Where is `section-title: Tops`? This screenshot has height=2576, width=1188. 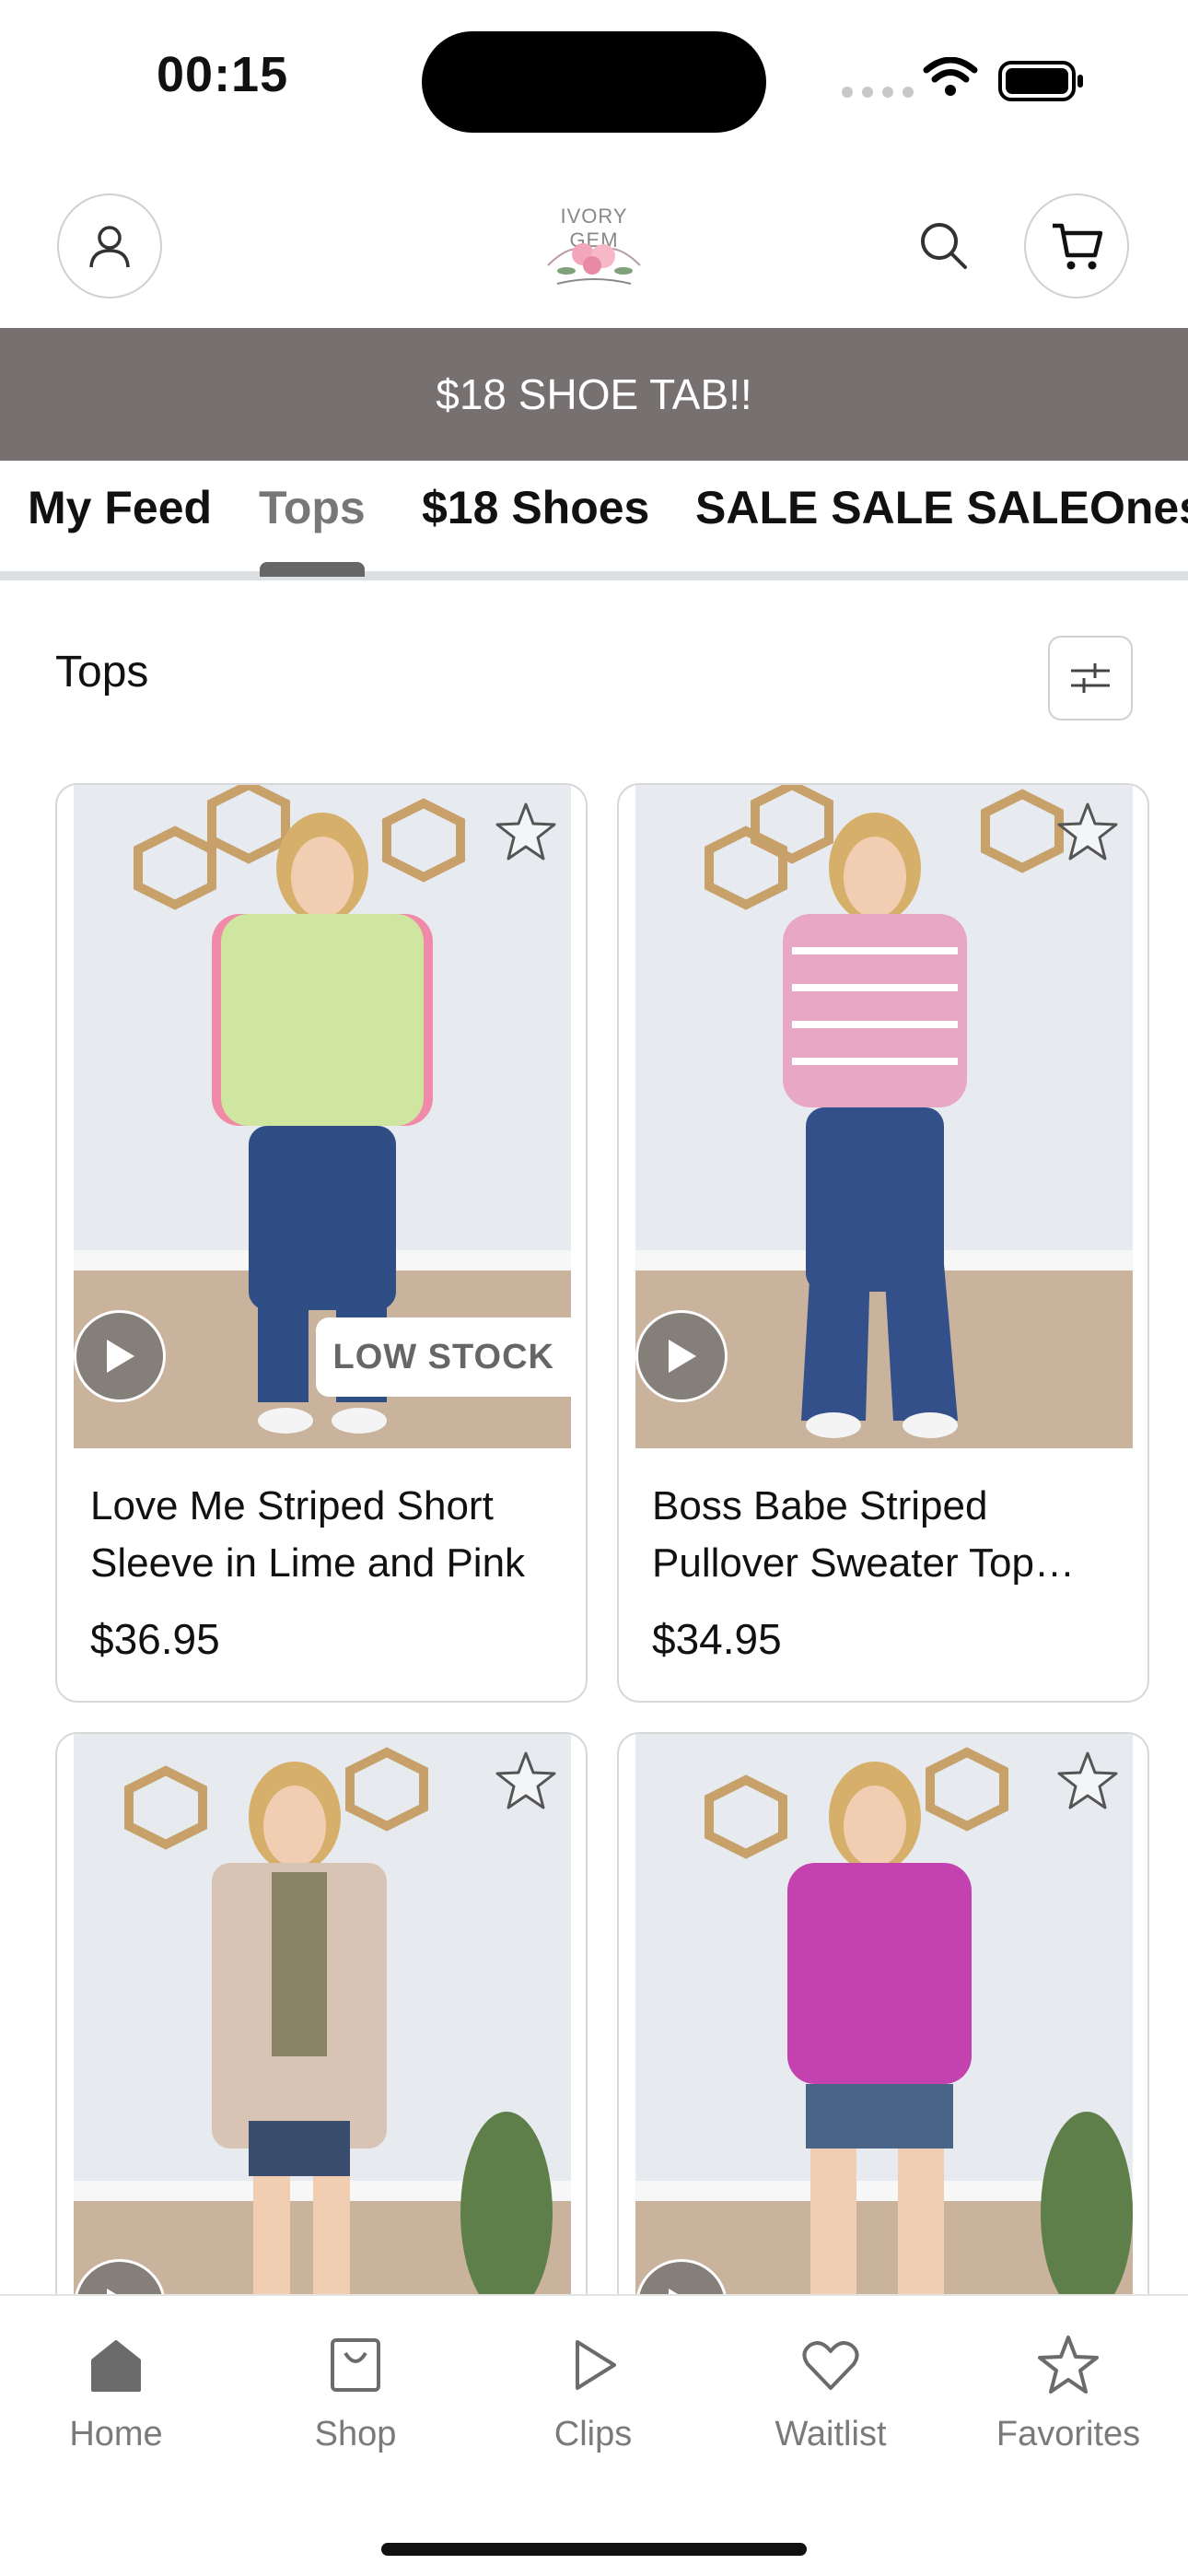 section-title: Tops is located at coordinates (102, 672).